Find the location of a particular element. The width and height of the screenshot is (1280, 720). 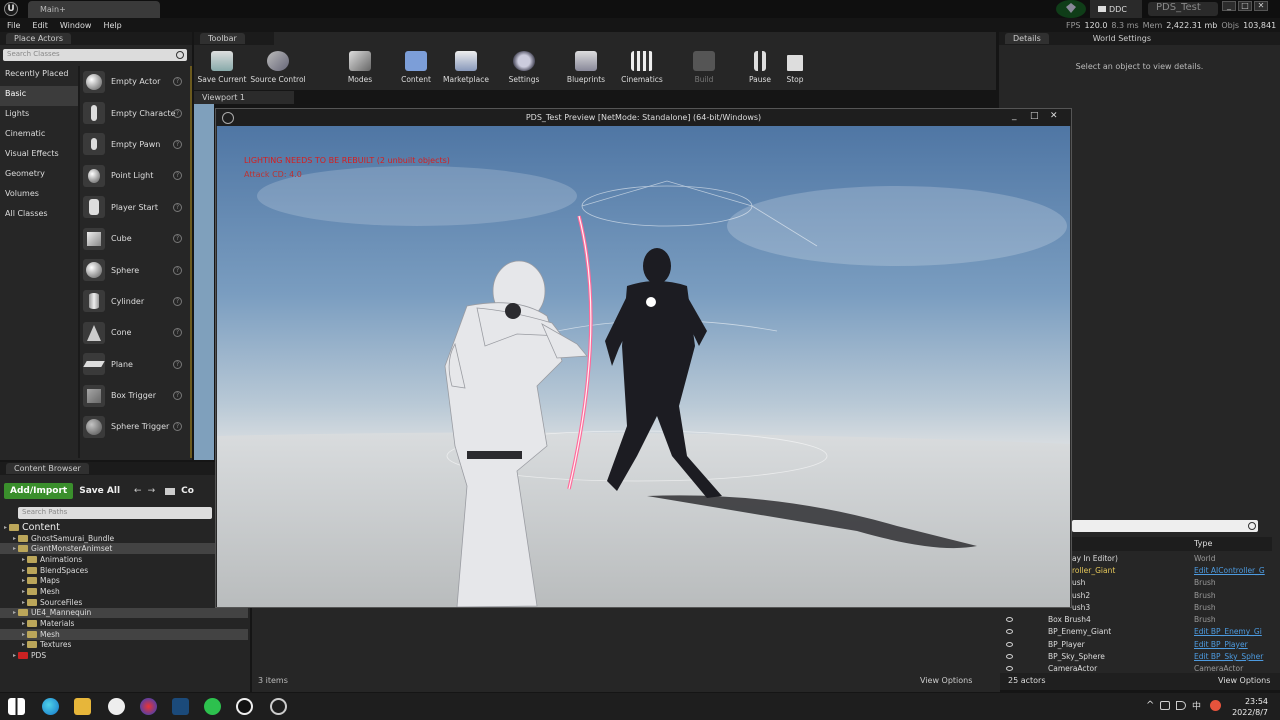

edit-blueprint-link: Edit BP_Enemy_Gi is located at coordinates (1228, 631).